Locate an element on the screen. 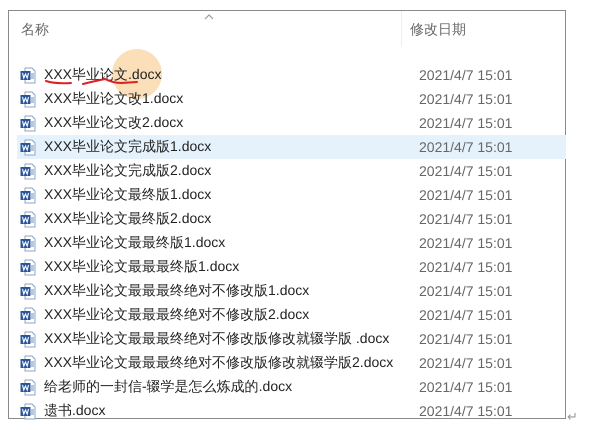 Image resolution: width=592 pixels, height=430 pixels. file-row: XXX毕业论文最最最终版1.docx 2021/4/7 15:01 is located at coordinates (291, 267).